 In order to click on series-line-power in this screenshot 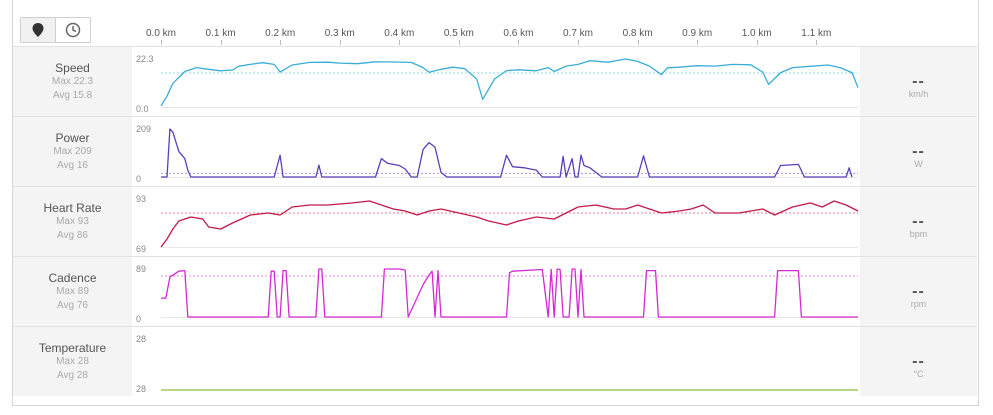, I will do `click(507, 153)`.